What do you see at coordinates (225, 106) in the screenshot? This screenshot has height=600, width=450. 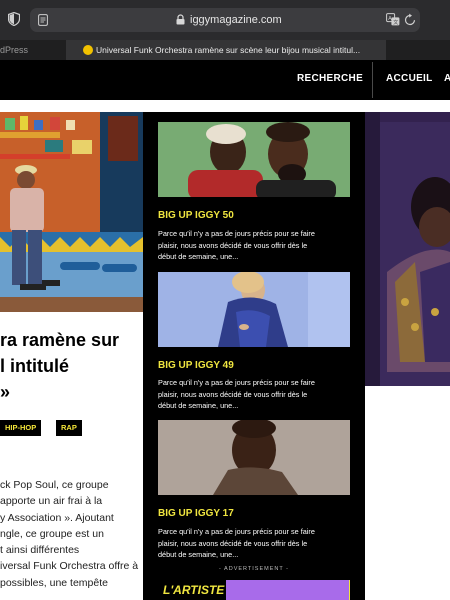 I see `header-gap` at bounding box center [225, 106].